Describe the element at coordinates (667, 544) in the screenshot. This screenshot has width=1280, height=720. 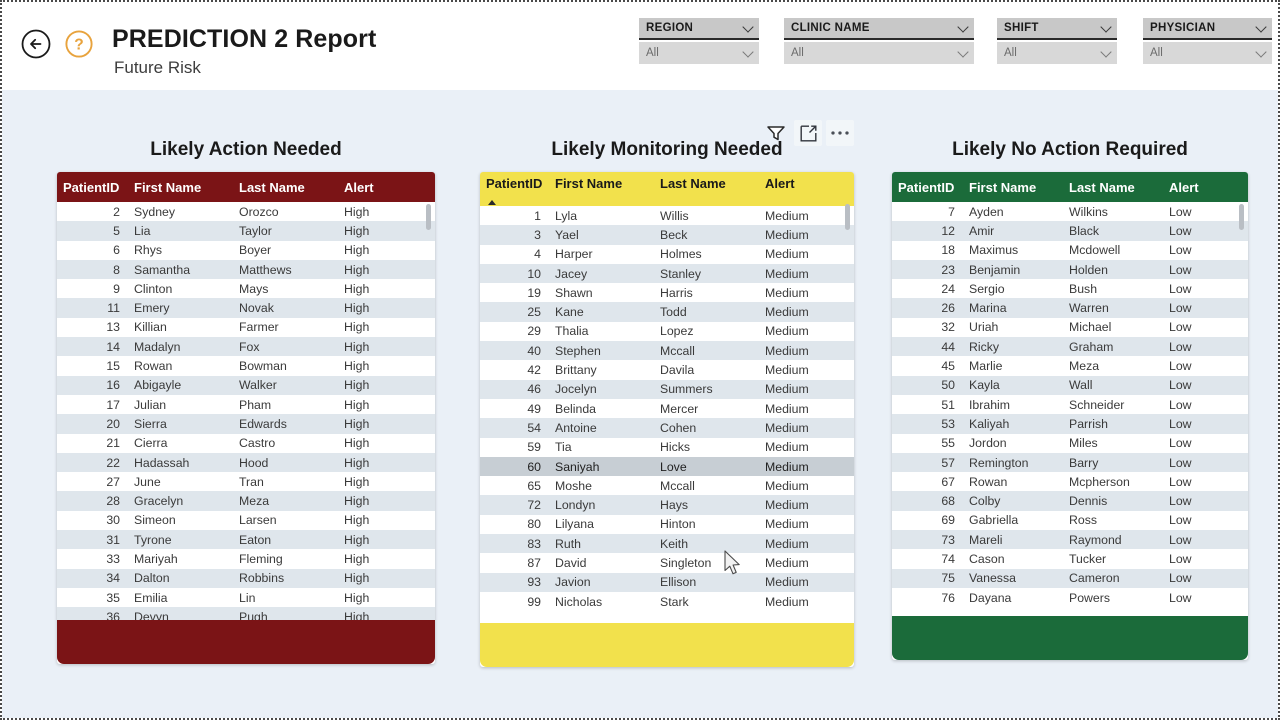
I see `table-row: 83 Ruth Keith Medium` at that location.